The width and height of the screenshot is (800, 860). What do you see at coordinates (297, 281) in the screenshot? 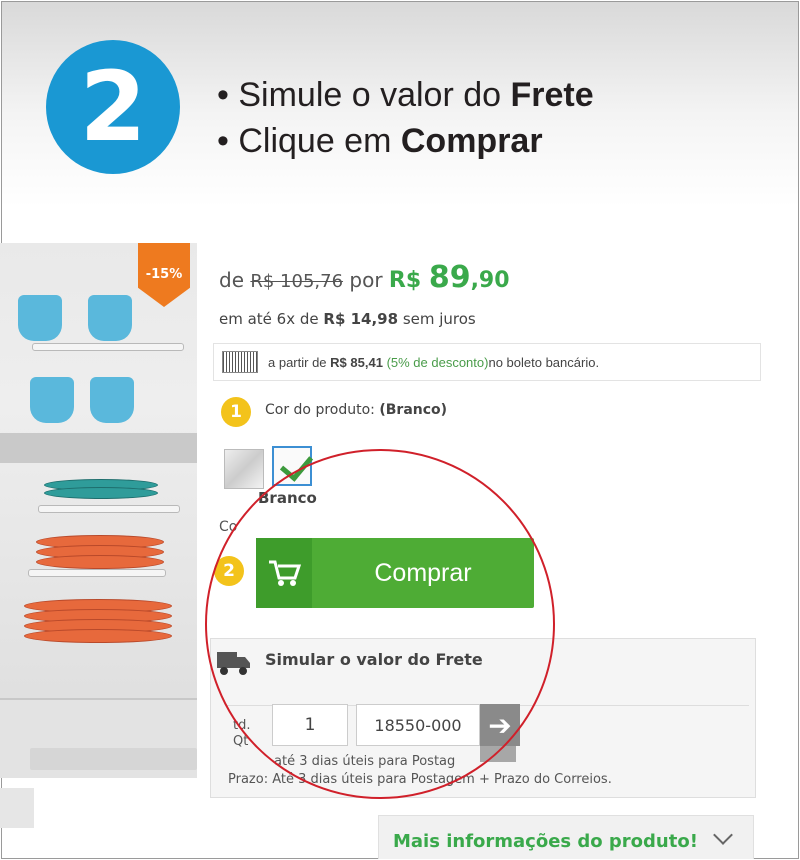
I see `old-price: R$ 105,76` at bounding box center [297, 281].